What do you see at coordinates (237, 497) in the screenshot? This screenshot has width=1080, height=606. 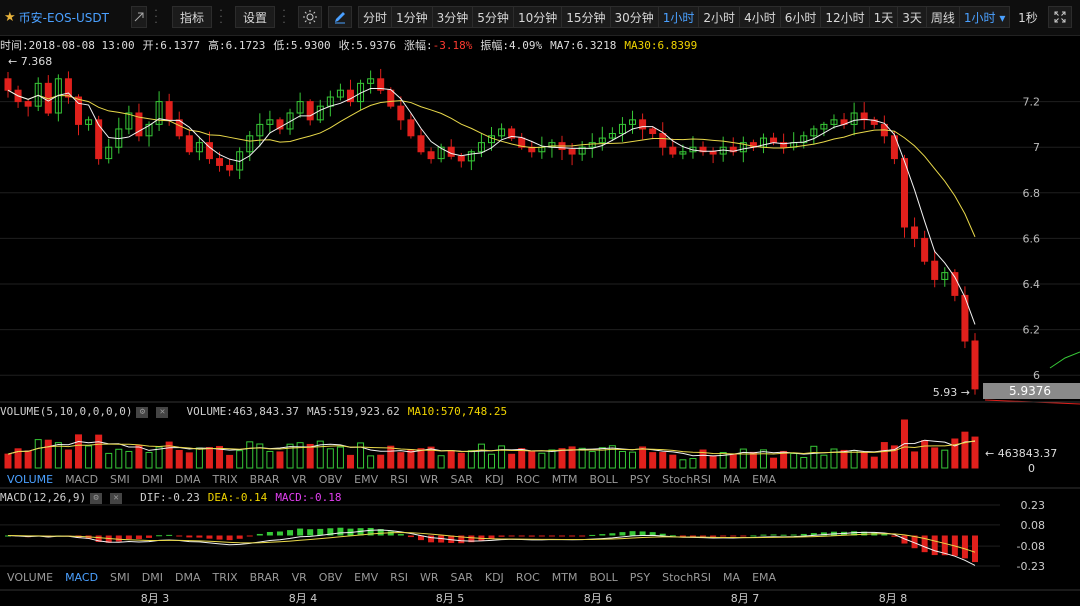 I see `macd-dea: DEA:-0.14` at bounding box center [237, 497].